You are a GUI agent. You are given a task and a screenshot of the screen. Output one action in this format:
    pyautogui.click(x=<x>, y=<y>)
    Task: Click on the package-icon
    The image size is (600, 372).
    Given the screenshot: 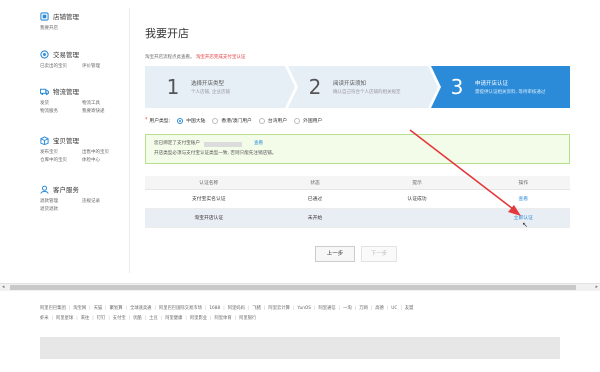 What is the action you would take?
    pyautogui.click(x=44, y=140)
    